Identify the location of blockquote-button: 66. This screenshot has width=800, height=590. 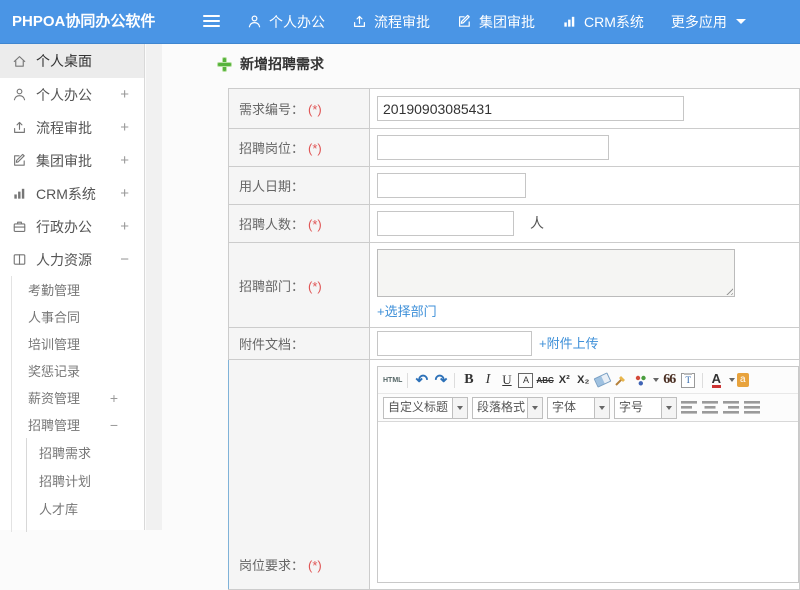
(669, 380).